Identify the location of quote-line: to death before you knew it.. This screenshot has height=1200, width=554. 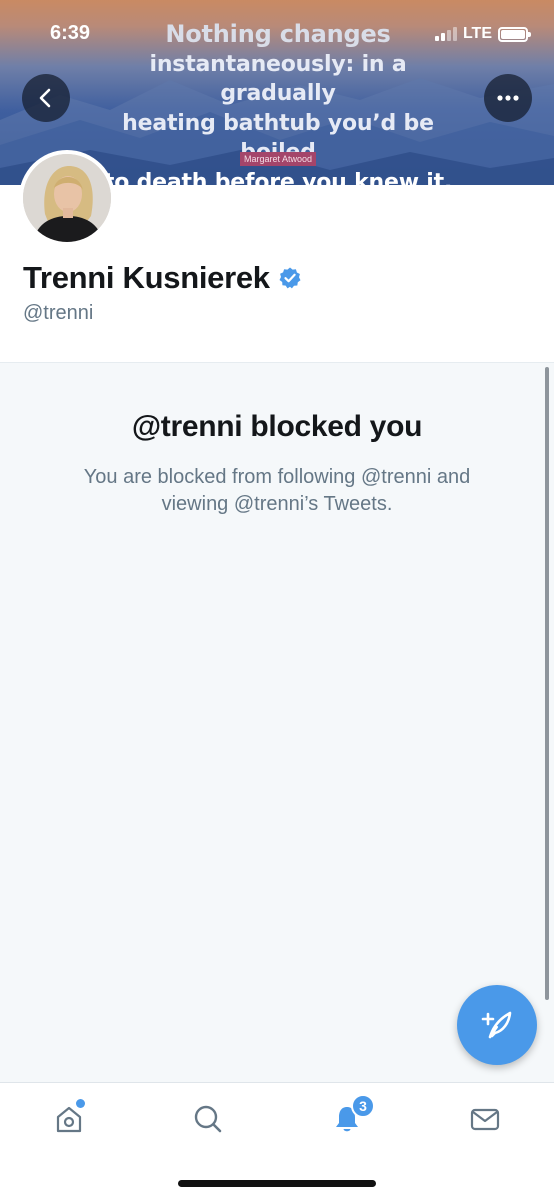
(278, 177).